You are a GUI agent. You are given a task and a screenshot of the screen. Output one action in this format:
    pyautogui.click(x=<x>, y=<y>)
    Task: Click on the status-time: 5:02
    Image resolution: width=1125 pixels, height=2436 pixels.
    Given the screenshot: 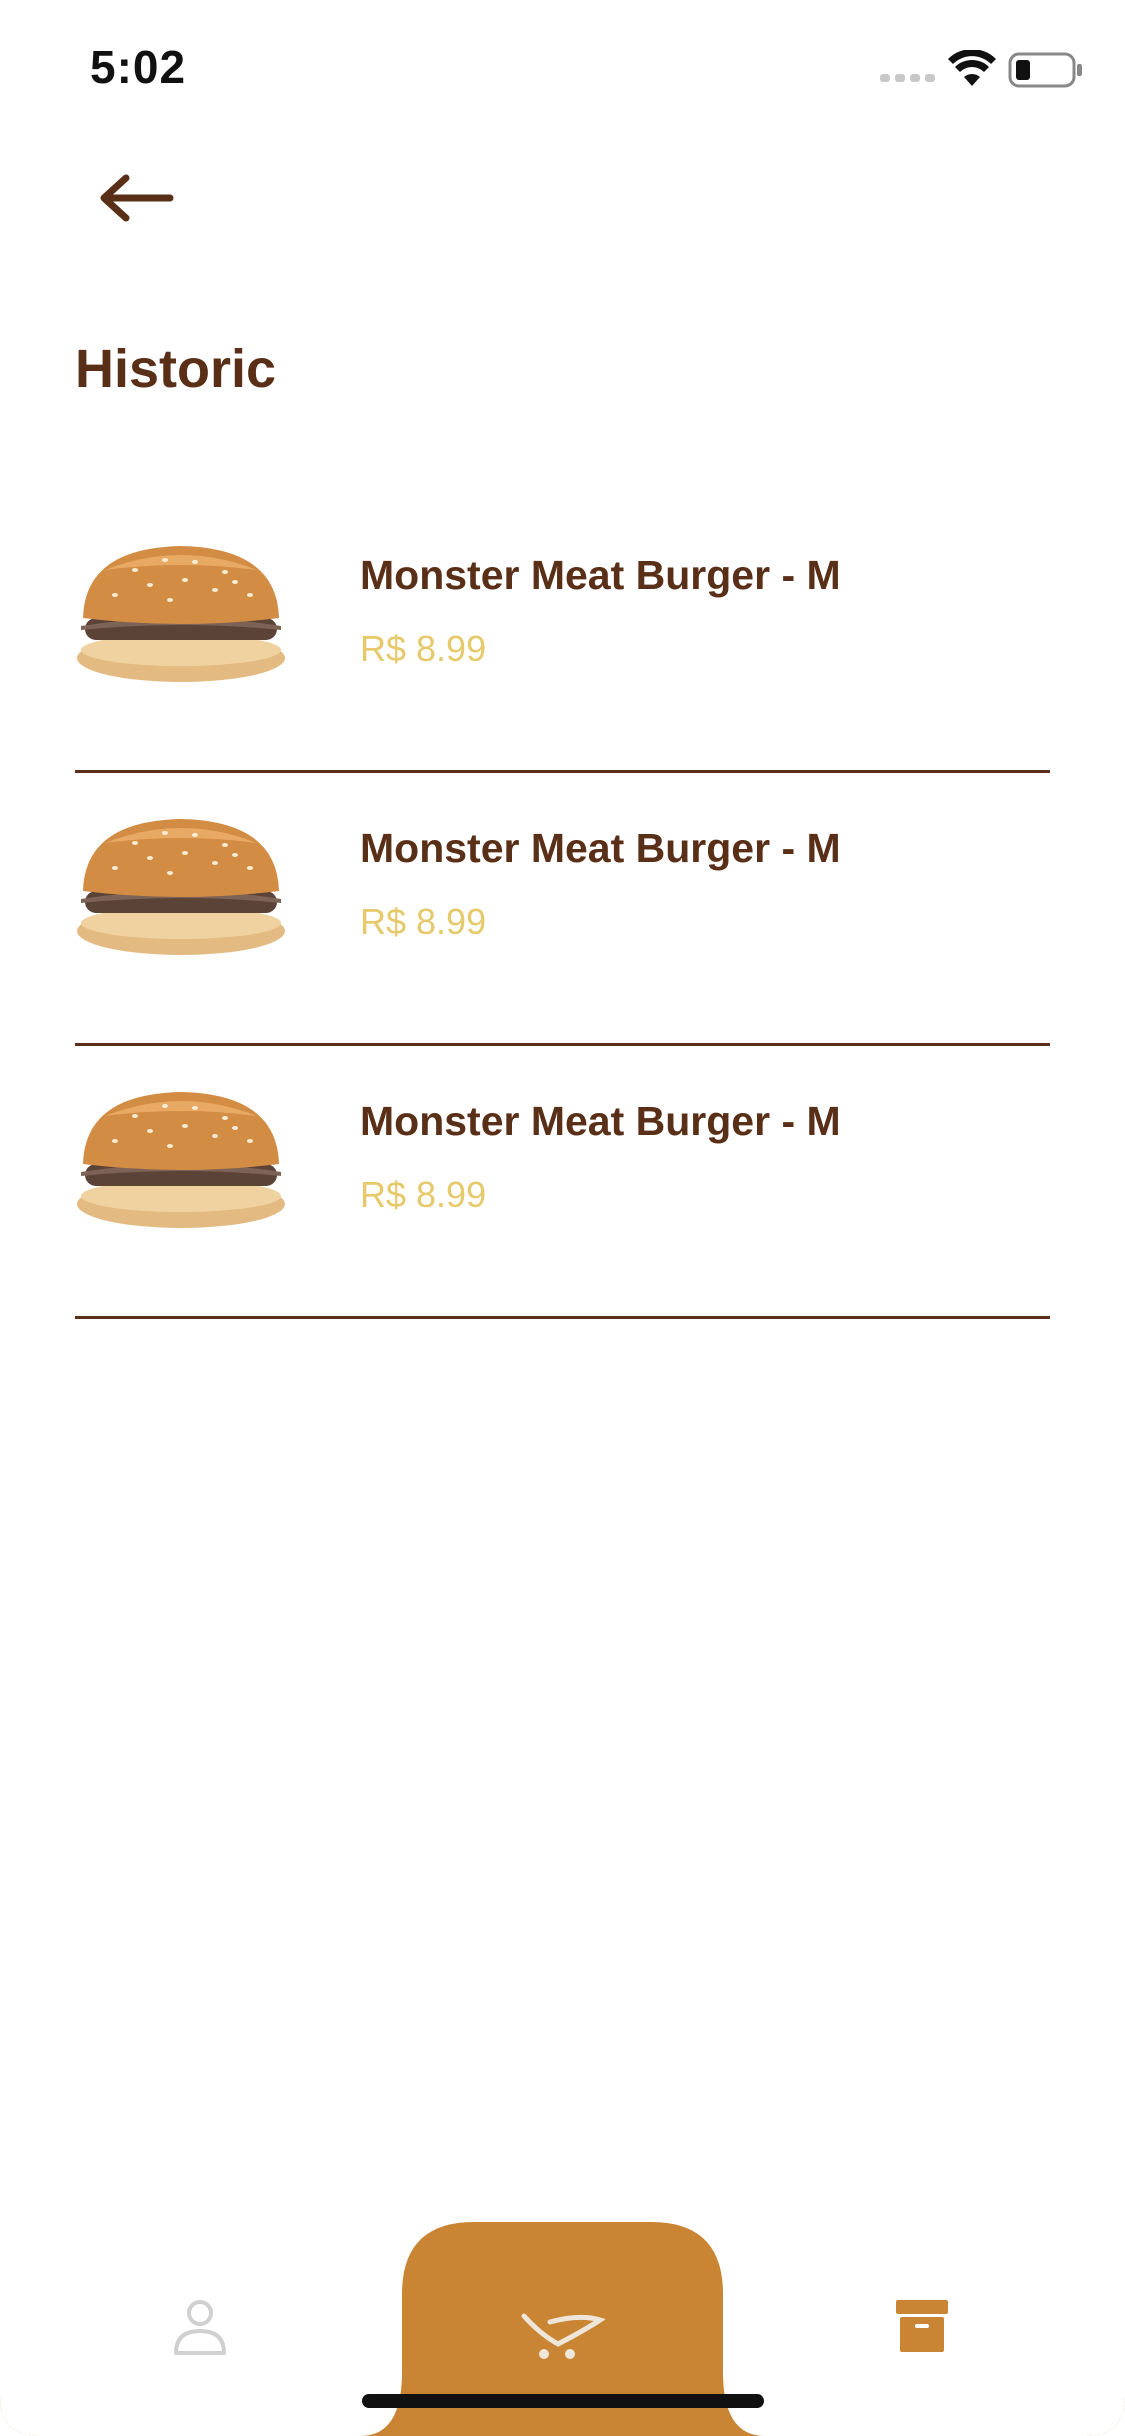 What is the action you would take?
    pyautogui.click(x=138, y=67)
    